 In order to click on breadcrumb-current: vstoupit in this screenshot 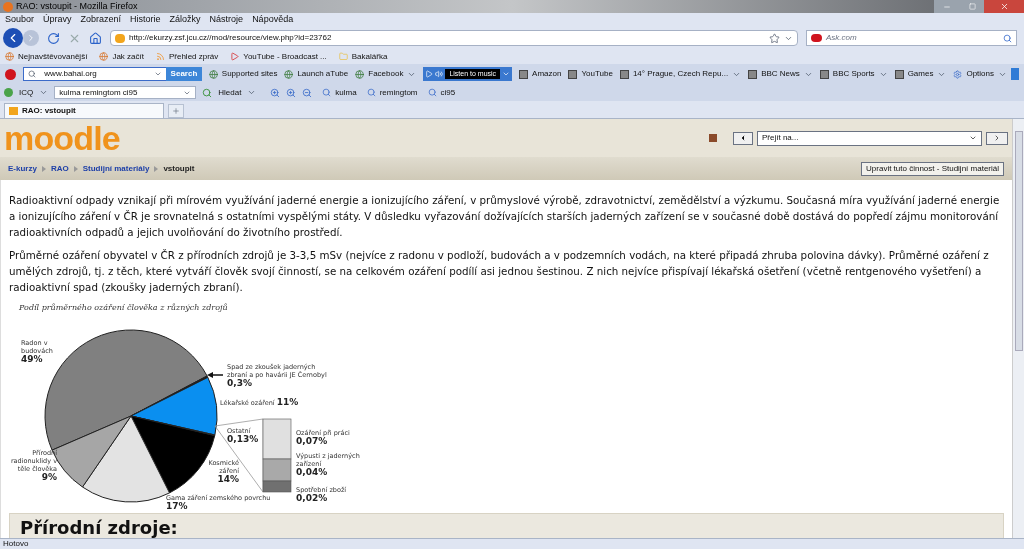, I will do `click(179, 168)`.